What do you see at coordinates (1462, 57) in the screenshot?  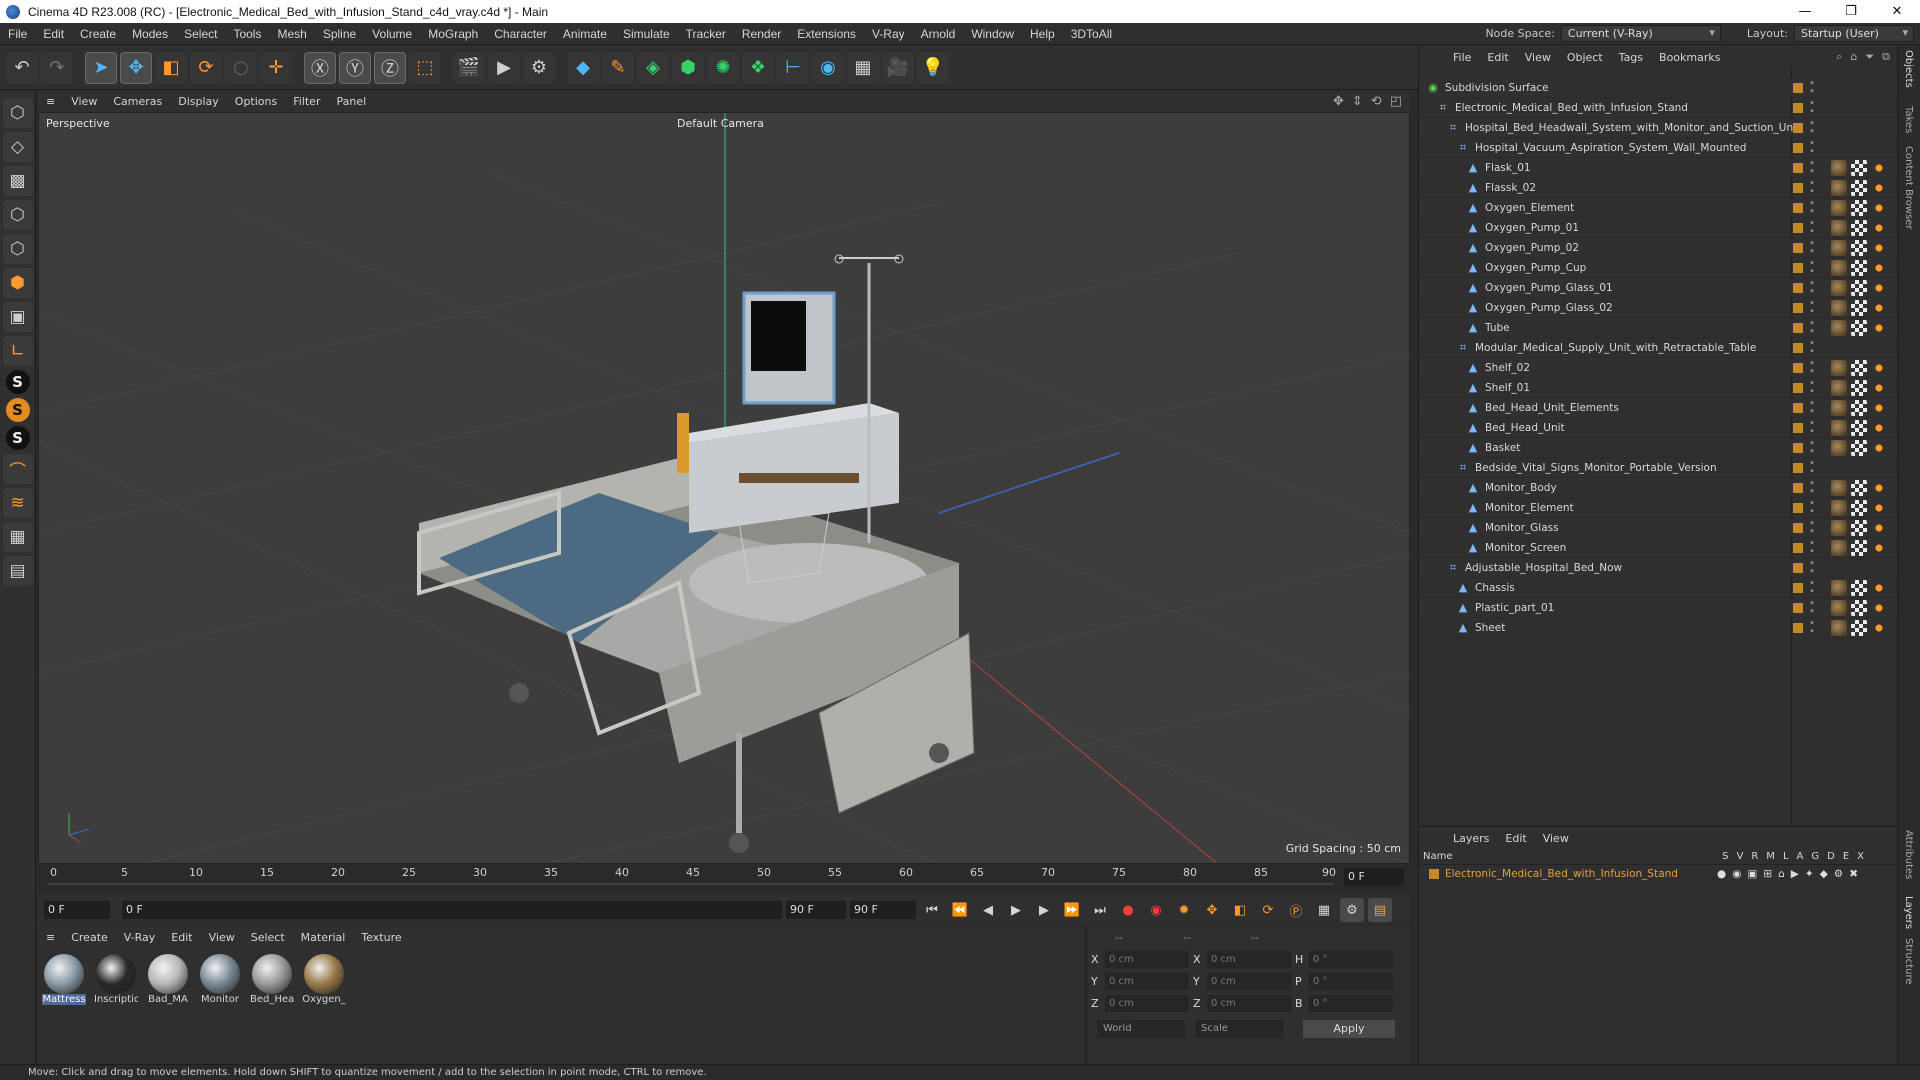 I see `object-menu-file: File` at bounding box center [1462, 57].